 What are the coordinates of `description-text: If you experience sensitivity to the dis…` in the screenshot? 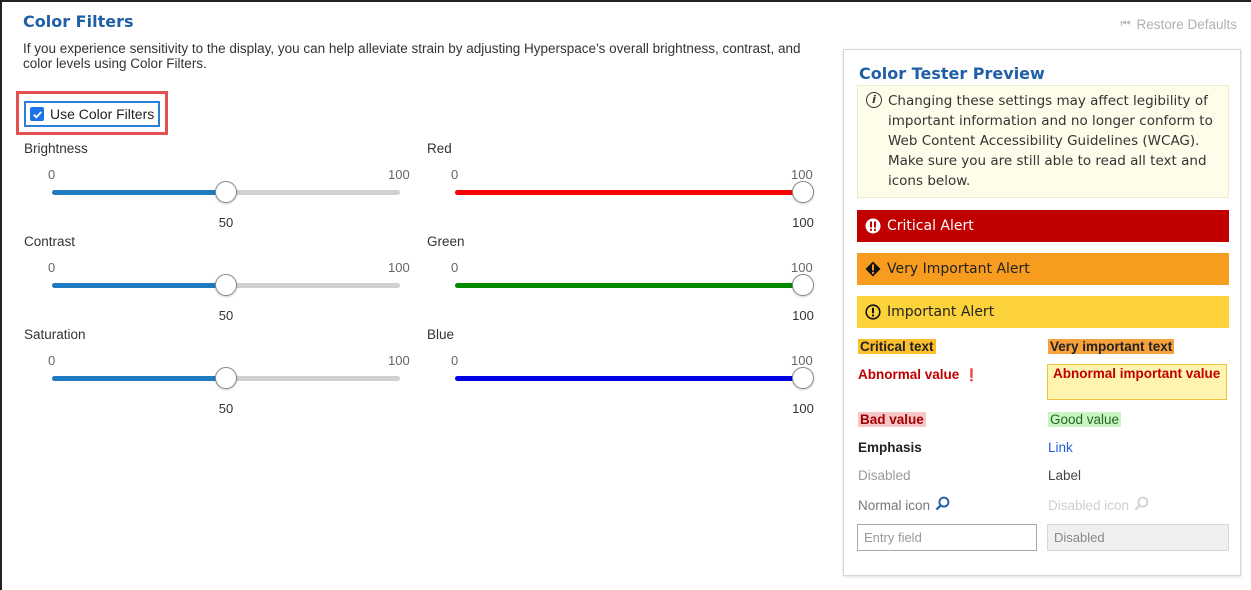 It's located at (412, 56).